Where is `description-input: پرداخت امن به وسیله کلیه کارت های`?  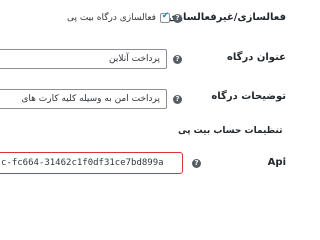 description-input: پرداخت امن به وسیله کلیه کارت های is located at coordinates (83, 99).